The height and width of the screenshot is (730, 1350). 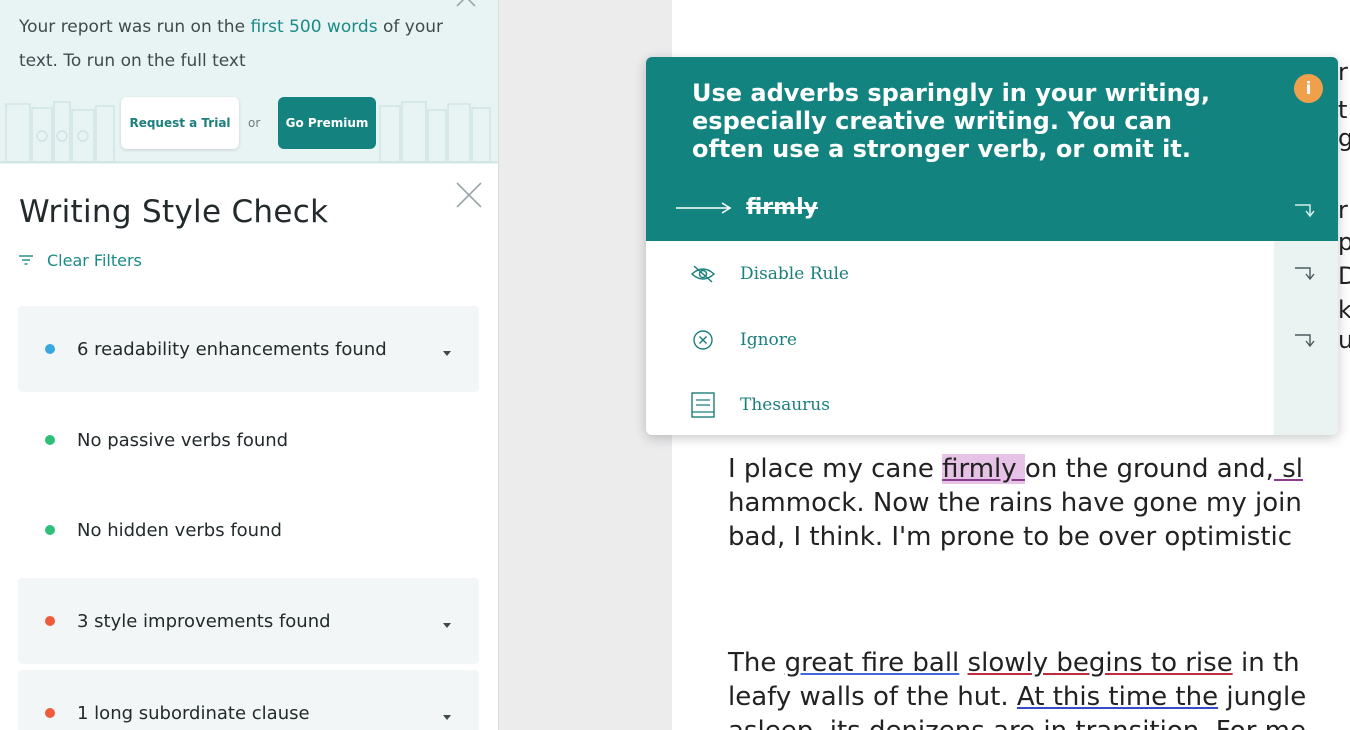 What do you see at coordinates (782, 207) in the screenshot?
I see `flagged-word: firmly` at bounding box center [782, 207].